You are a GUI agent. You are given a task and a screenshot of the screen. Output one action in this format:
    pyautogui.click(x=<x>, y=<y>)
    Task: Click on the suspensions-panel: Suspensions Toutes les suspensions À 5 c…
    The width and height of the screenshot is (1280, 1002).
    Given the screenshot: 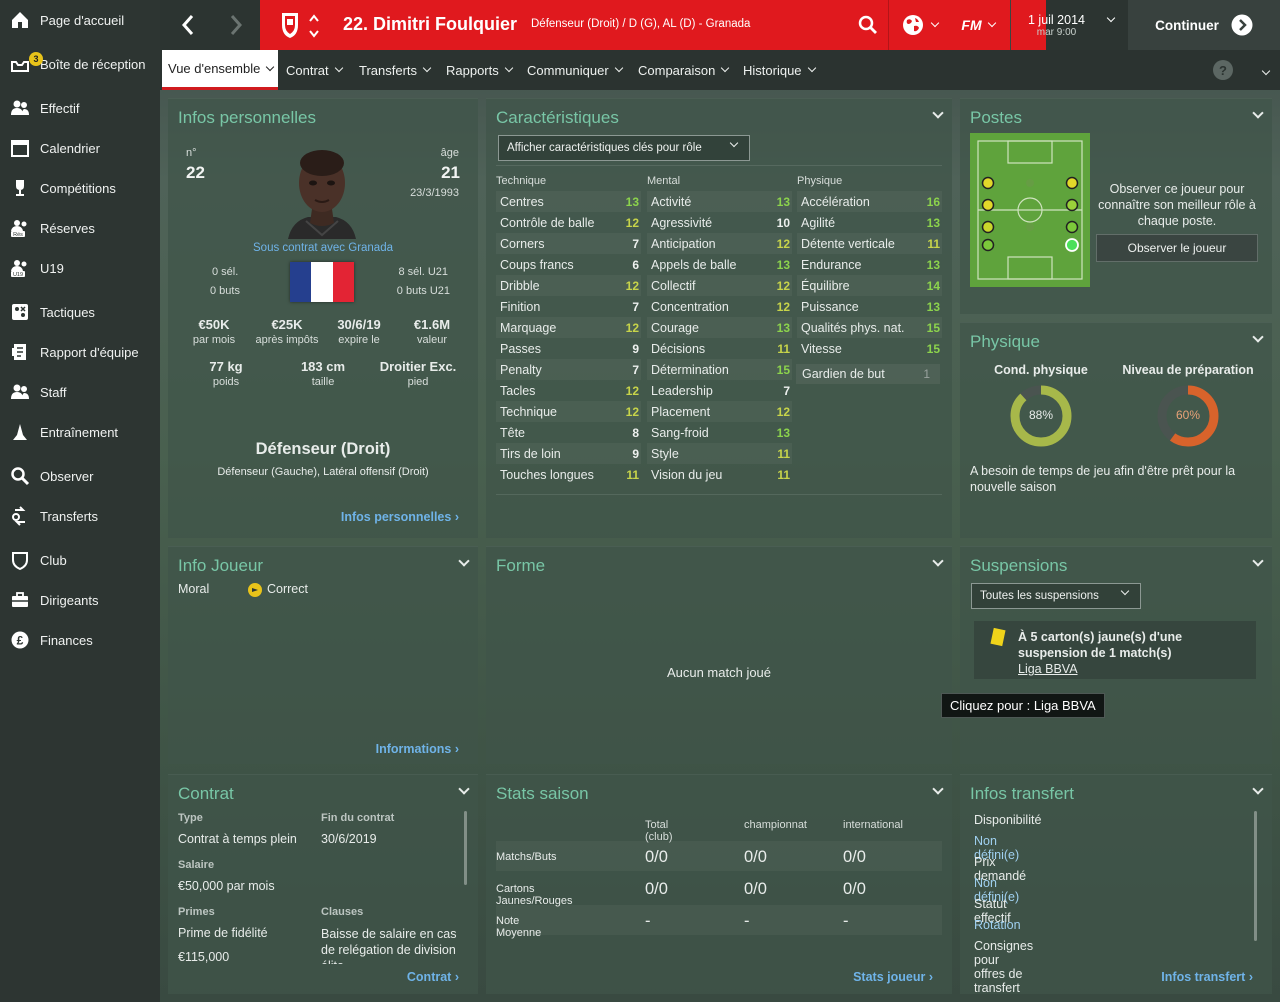 What is the action you would take?
    pyautogui.click(x=1116, y=655)
    